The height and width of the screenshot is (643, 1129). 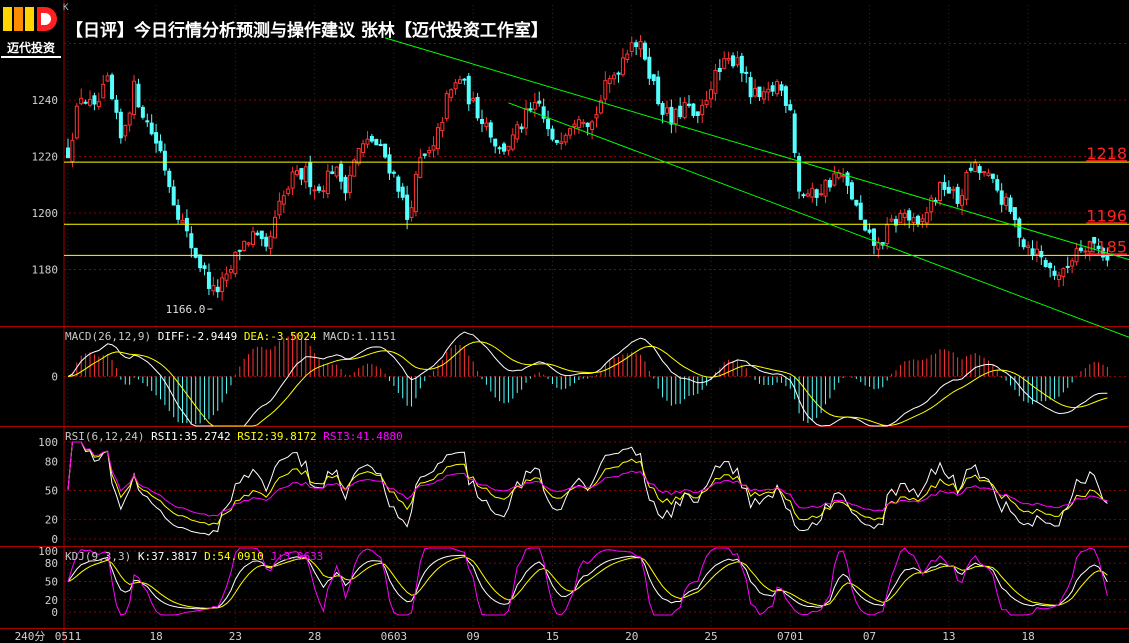 What do you see at coordinates (51, 600) in the screenshot?
I see `kdj-tick-label: 20` at bounding box center [51, 600].